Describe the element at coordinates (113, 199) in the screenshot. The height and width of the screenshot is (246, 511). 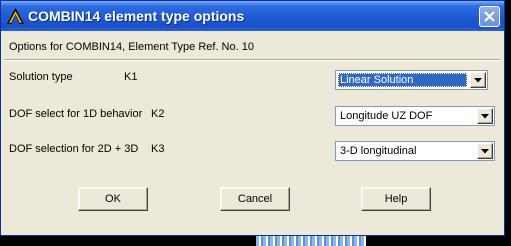
I see `ok-button: OK` at that location.